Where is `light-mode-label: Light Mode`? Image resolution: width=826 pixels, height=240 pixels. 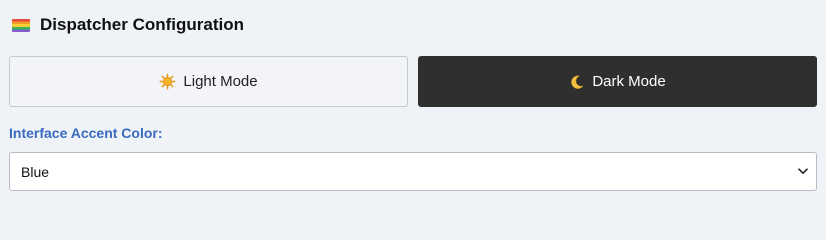
light-mode-label: Light Mode is located at coordinates (220, 81).